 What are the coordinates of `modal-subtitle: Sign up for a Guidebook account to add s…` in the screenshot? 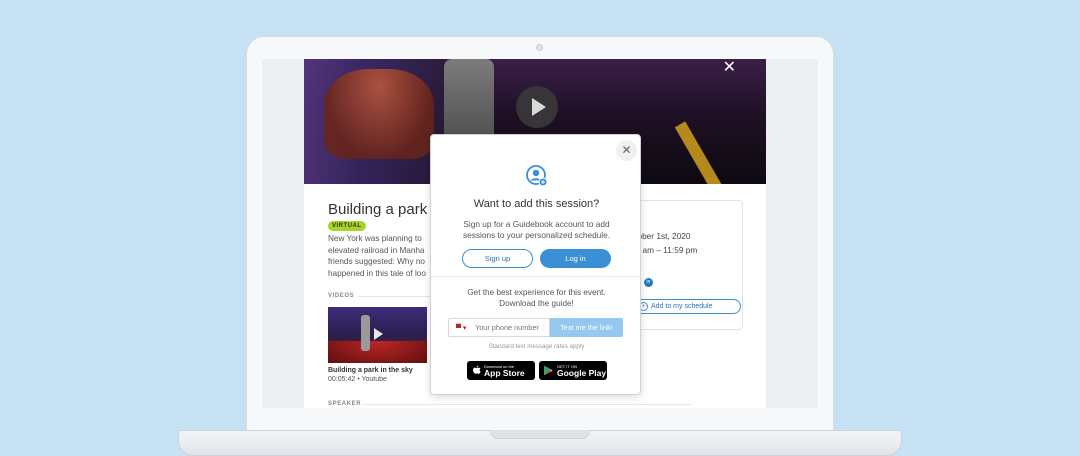 It's located at (536, 229).